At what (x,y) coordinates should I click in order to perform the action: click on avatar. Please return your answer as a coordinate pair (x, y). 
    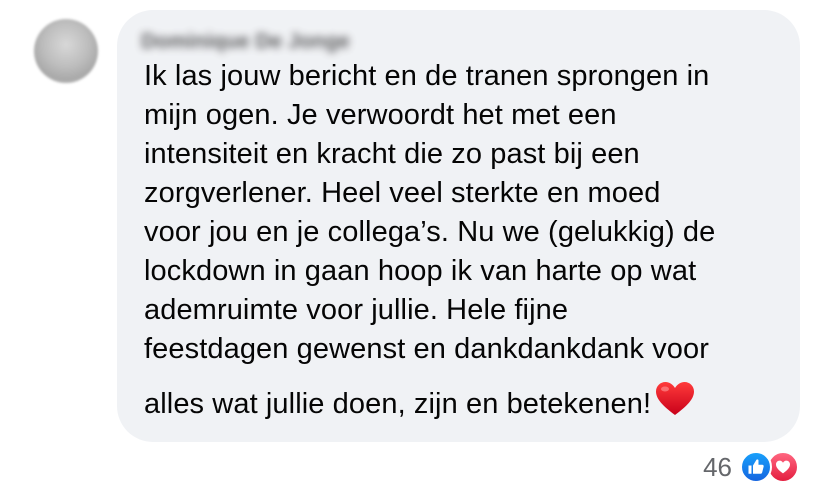
    Looking at the image, I should click on (66, 51).